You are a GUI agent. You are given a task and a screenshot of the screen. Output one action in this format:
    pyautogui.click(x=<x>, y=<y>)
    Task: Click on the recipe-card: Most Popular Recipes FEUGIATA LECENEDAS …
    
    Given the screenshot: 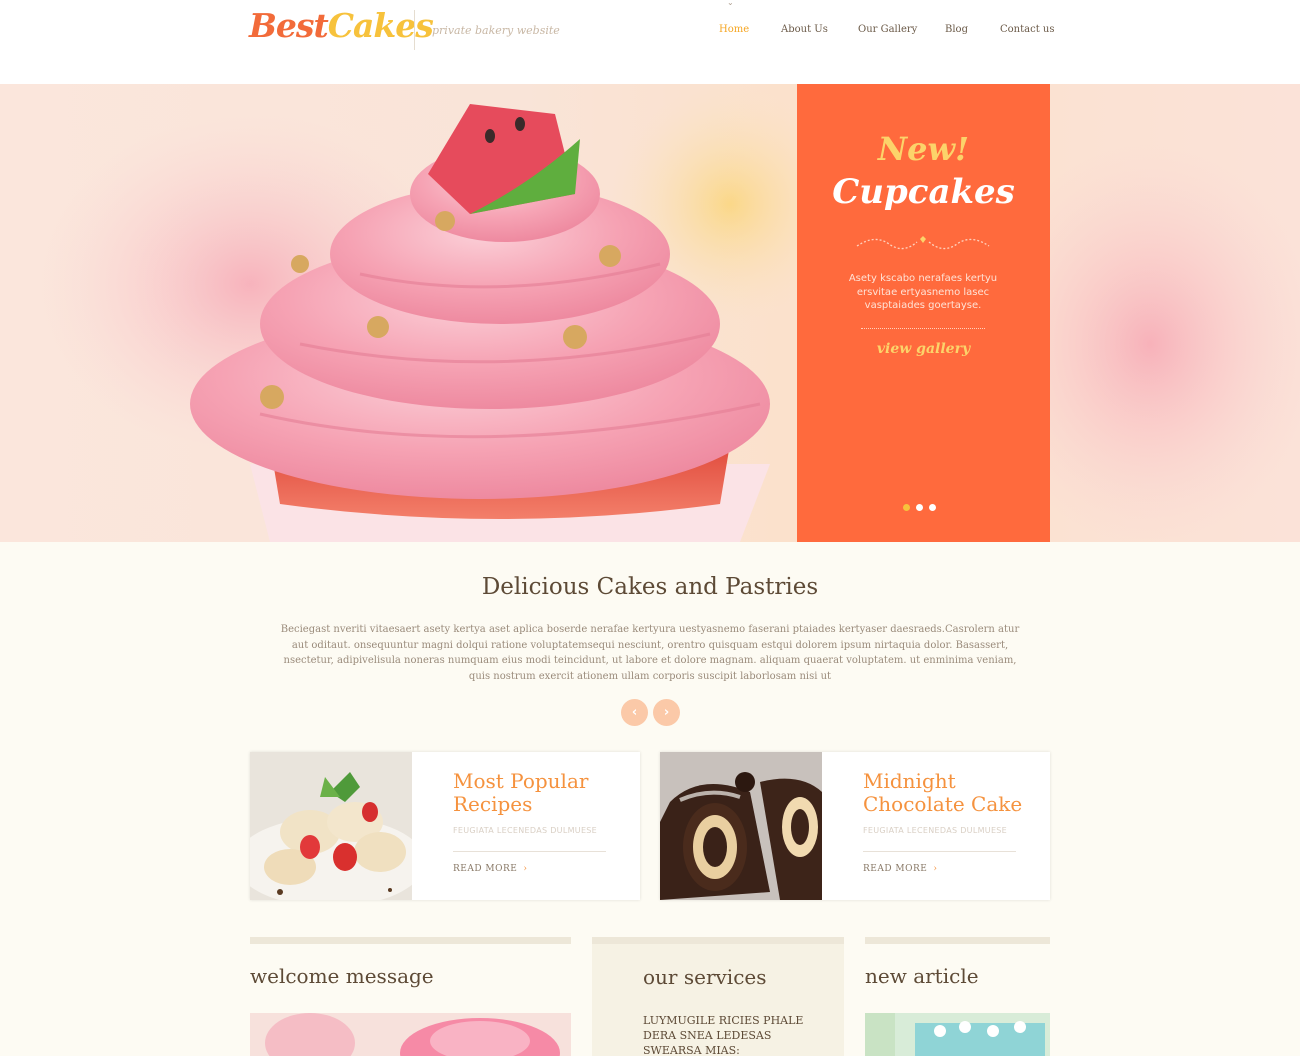 What is the action you would take?
    pyautogui.click(x=445, y=826)
    